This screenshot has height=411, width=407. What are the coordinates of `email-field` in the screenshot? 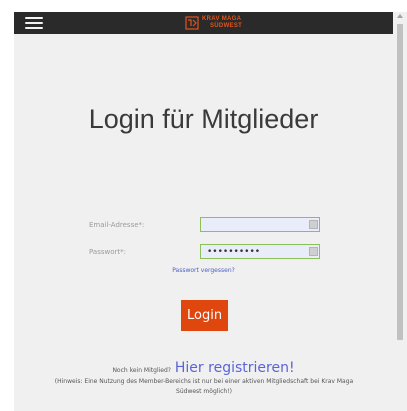 It's located at (260, 224).